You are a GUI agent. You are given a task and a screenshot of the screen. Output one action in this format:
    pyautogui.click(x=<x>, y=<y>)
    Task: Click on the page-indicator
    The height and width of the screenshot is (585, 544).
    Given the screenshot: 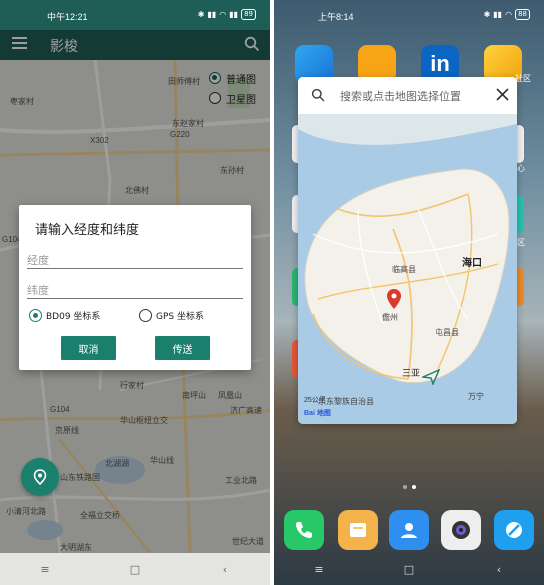 What is the action you would take?
    pyautogui.click(x=409, y=487)
    